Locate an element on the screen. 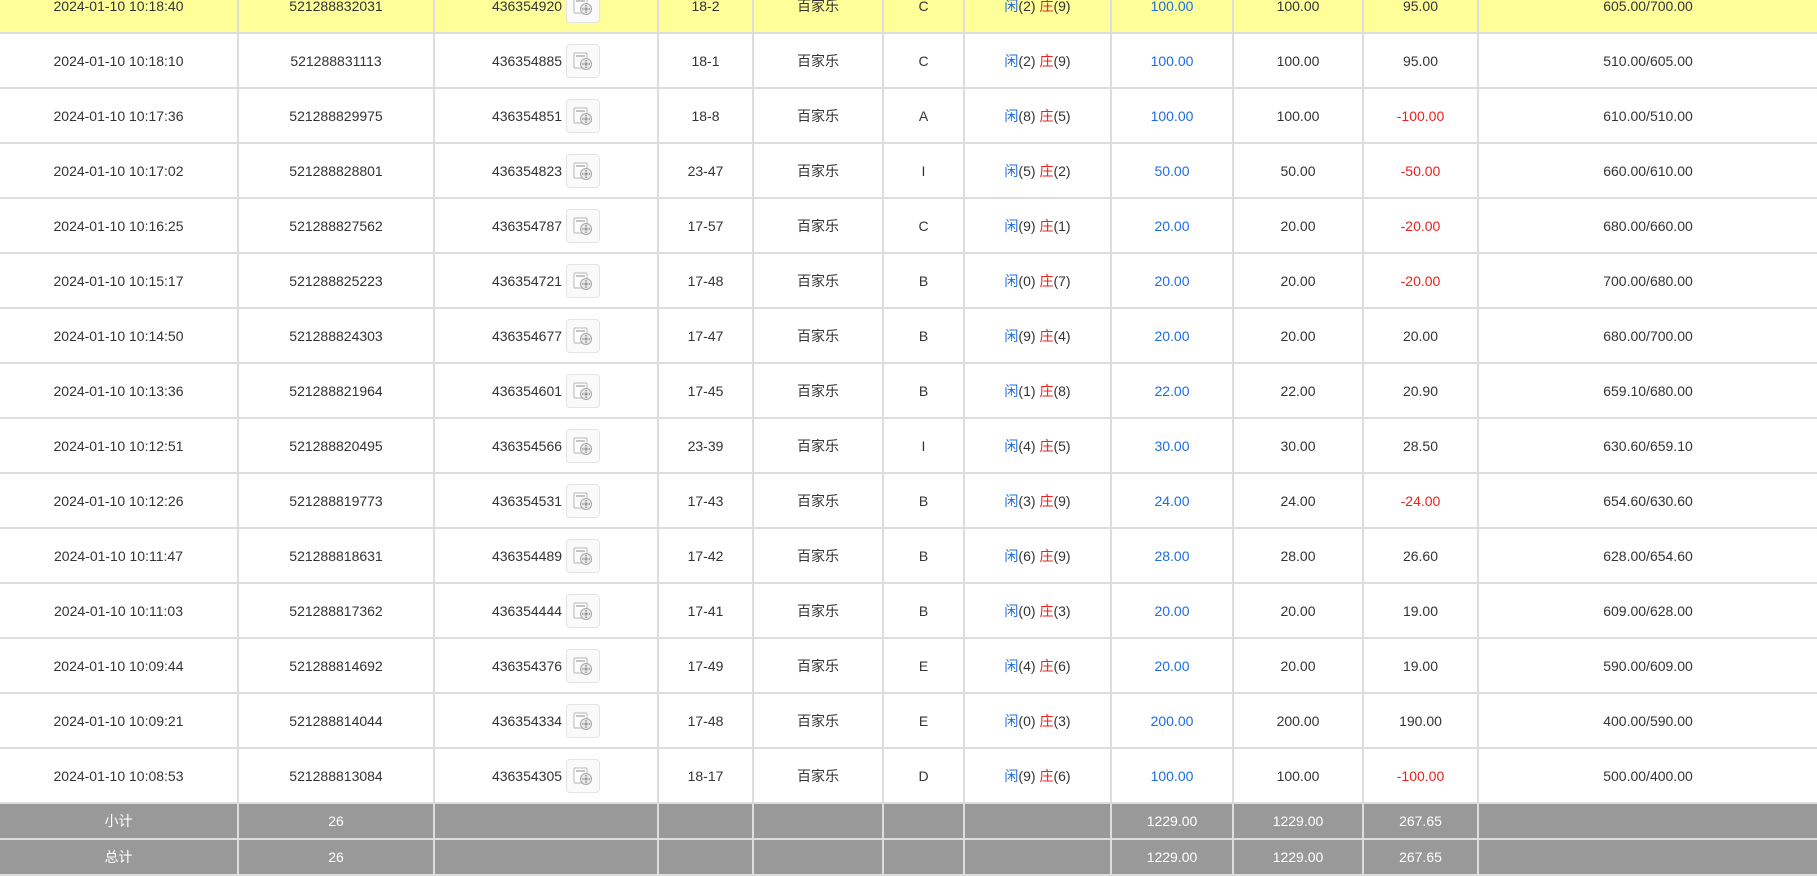 The height and width of the screenshot is (876, 1817). total-row: 总计 26 1229.00 1229.00 267.65 is located at coordinates (908, 857).